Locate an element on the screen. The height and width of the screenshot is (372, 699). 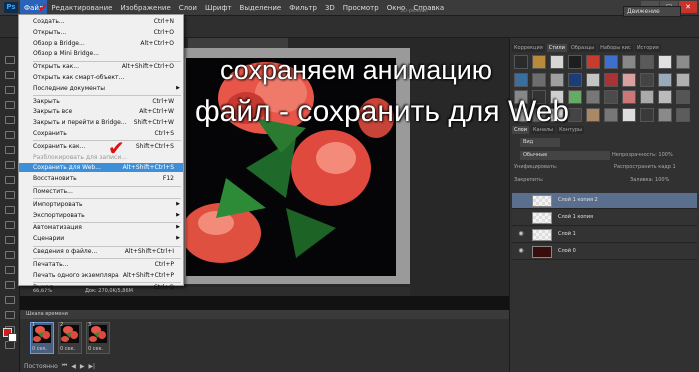
file-menu-item: Закрыть Ctrl+W is located at coordinates (101, 101).